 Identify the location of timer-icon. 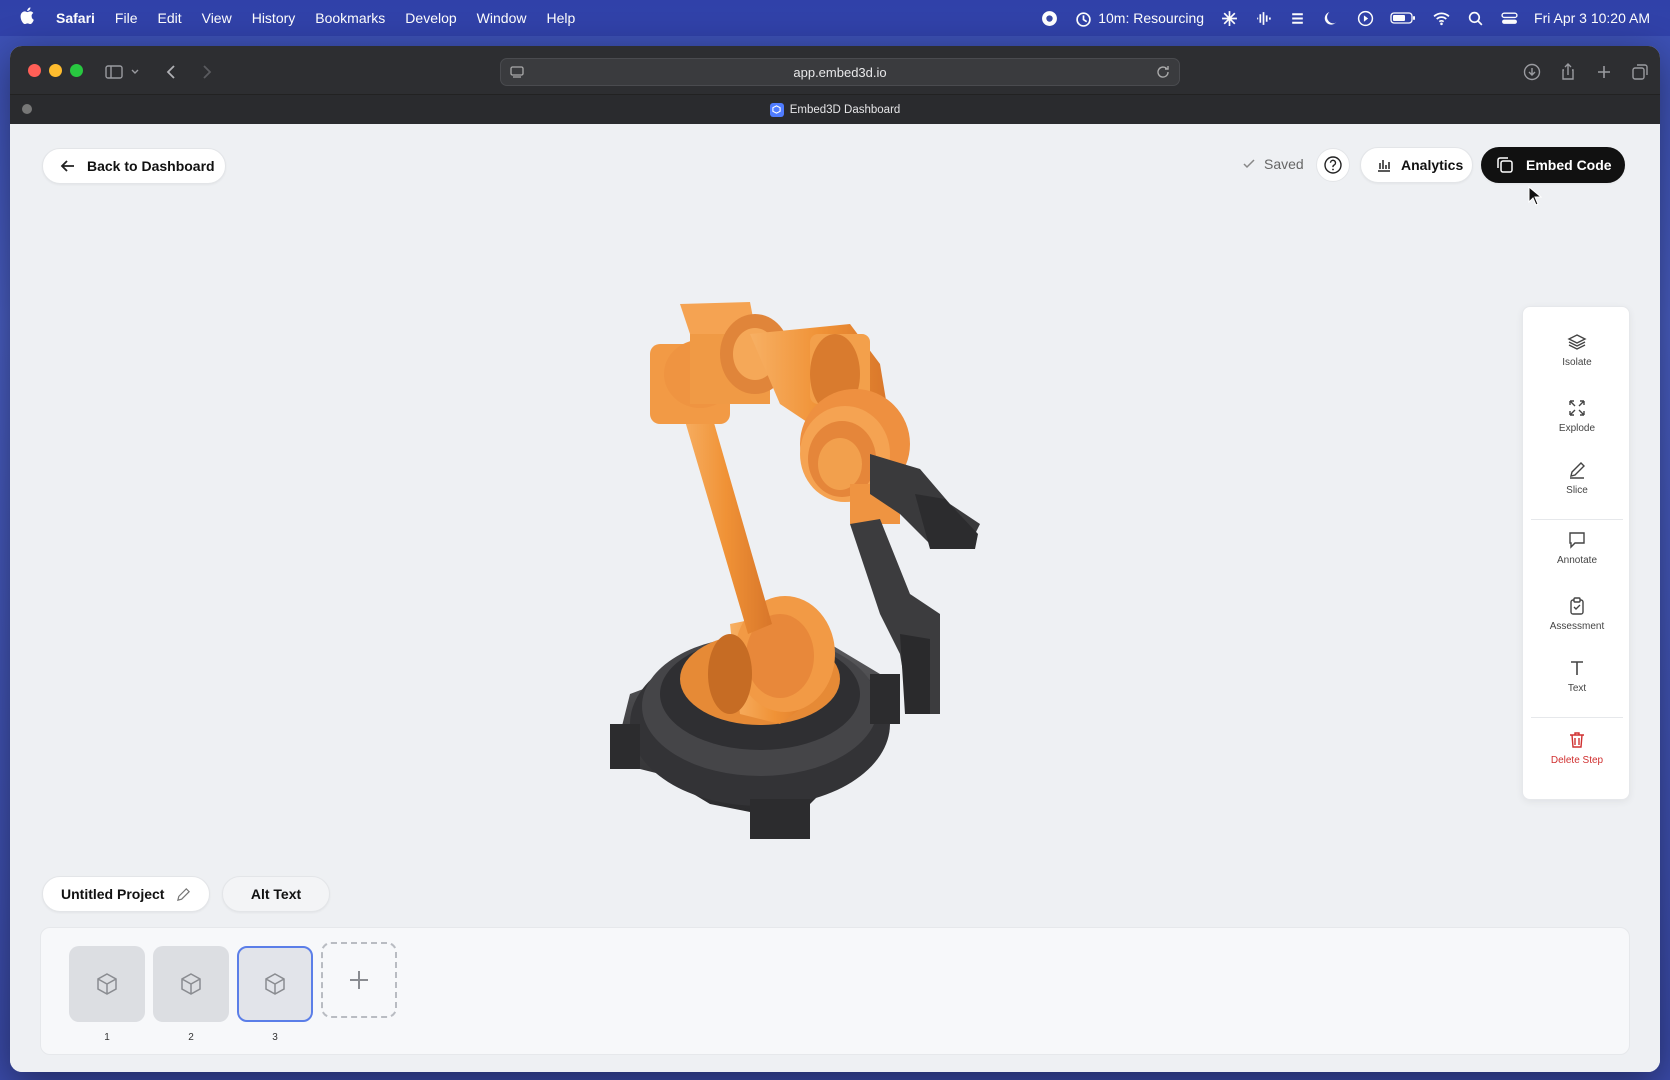
(1083, 18).